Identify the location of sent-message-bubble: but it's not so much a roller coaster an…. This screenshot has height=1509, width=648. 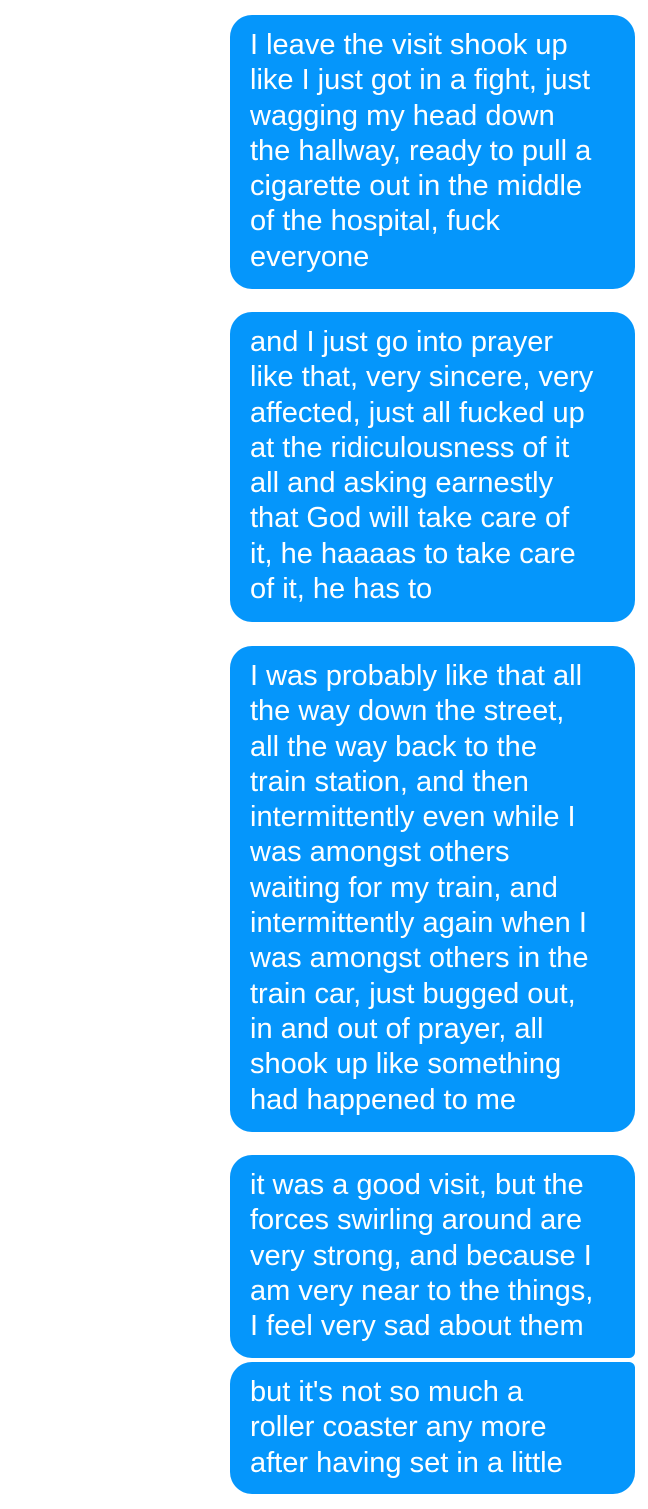
(432, 1428).